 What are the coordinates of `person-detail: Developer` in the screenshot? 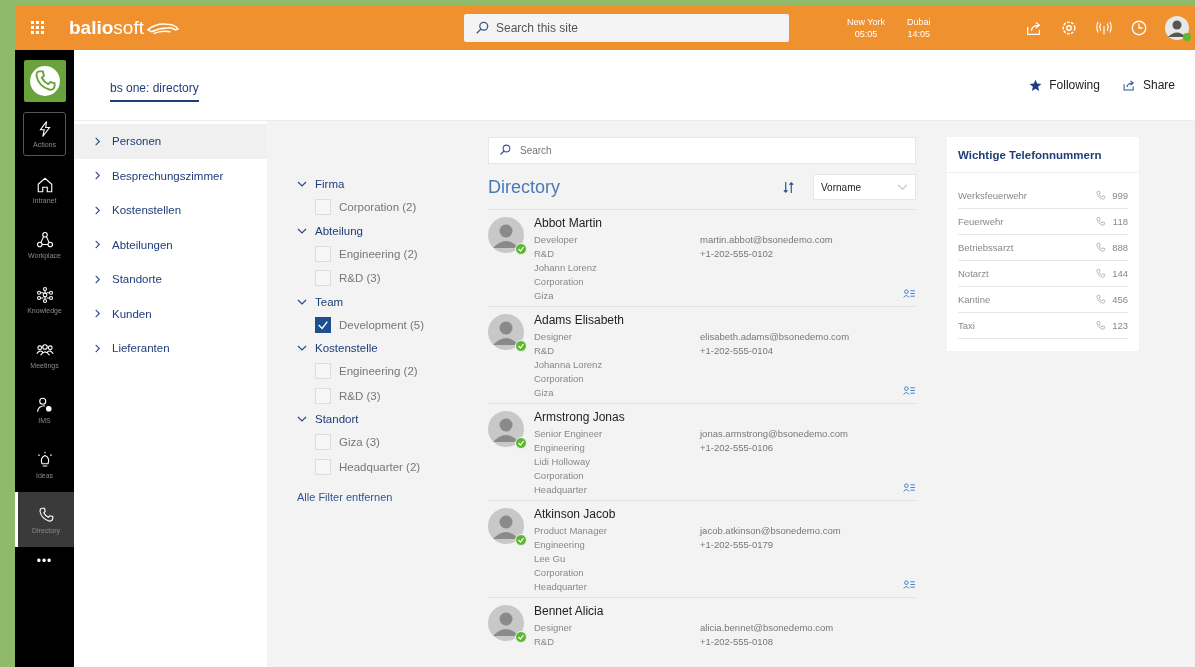 It's located at (556, 240).